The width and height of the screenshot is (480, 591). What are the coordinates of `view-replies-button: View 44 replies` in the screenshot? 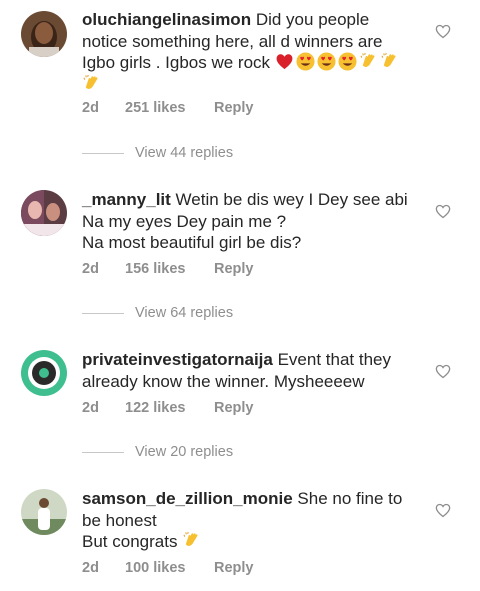 It's located at (157, 153).